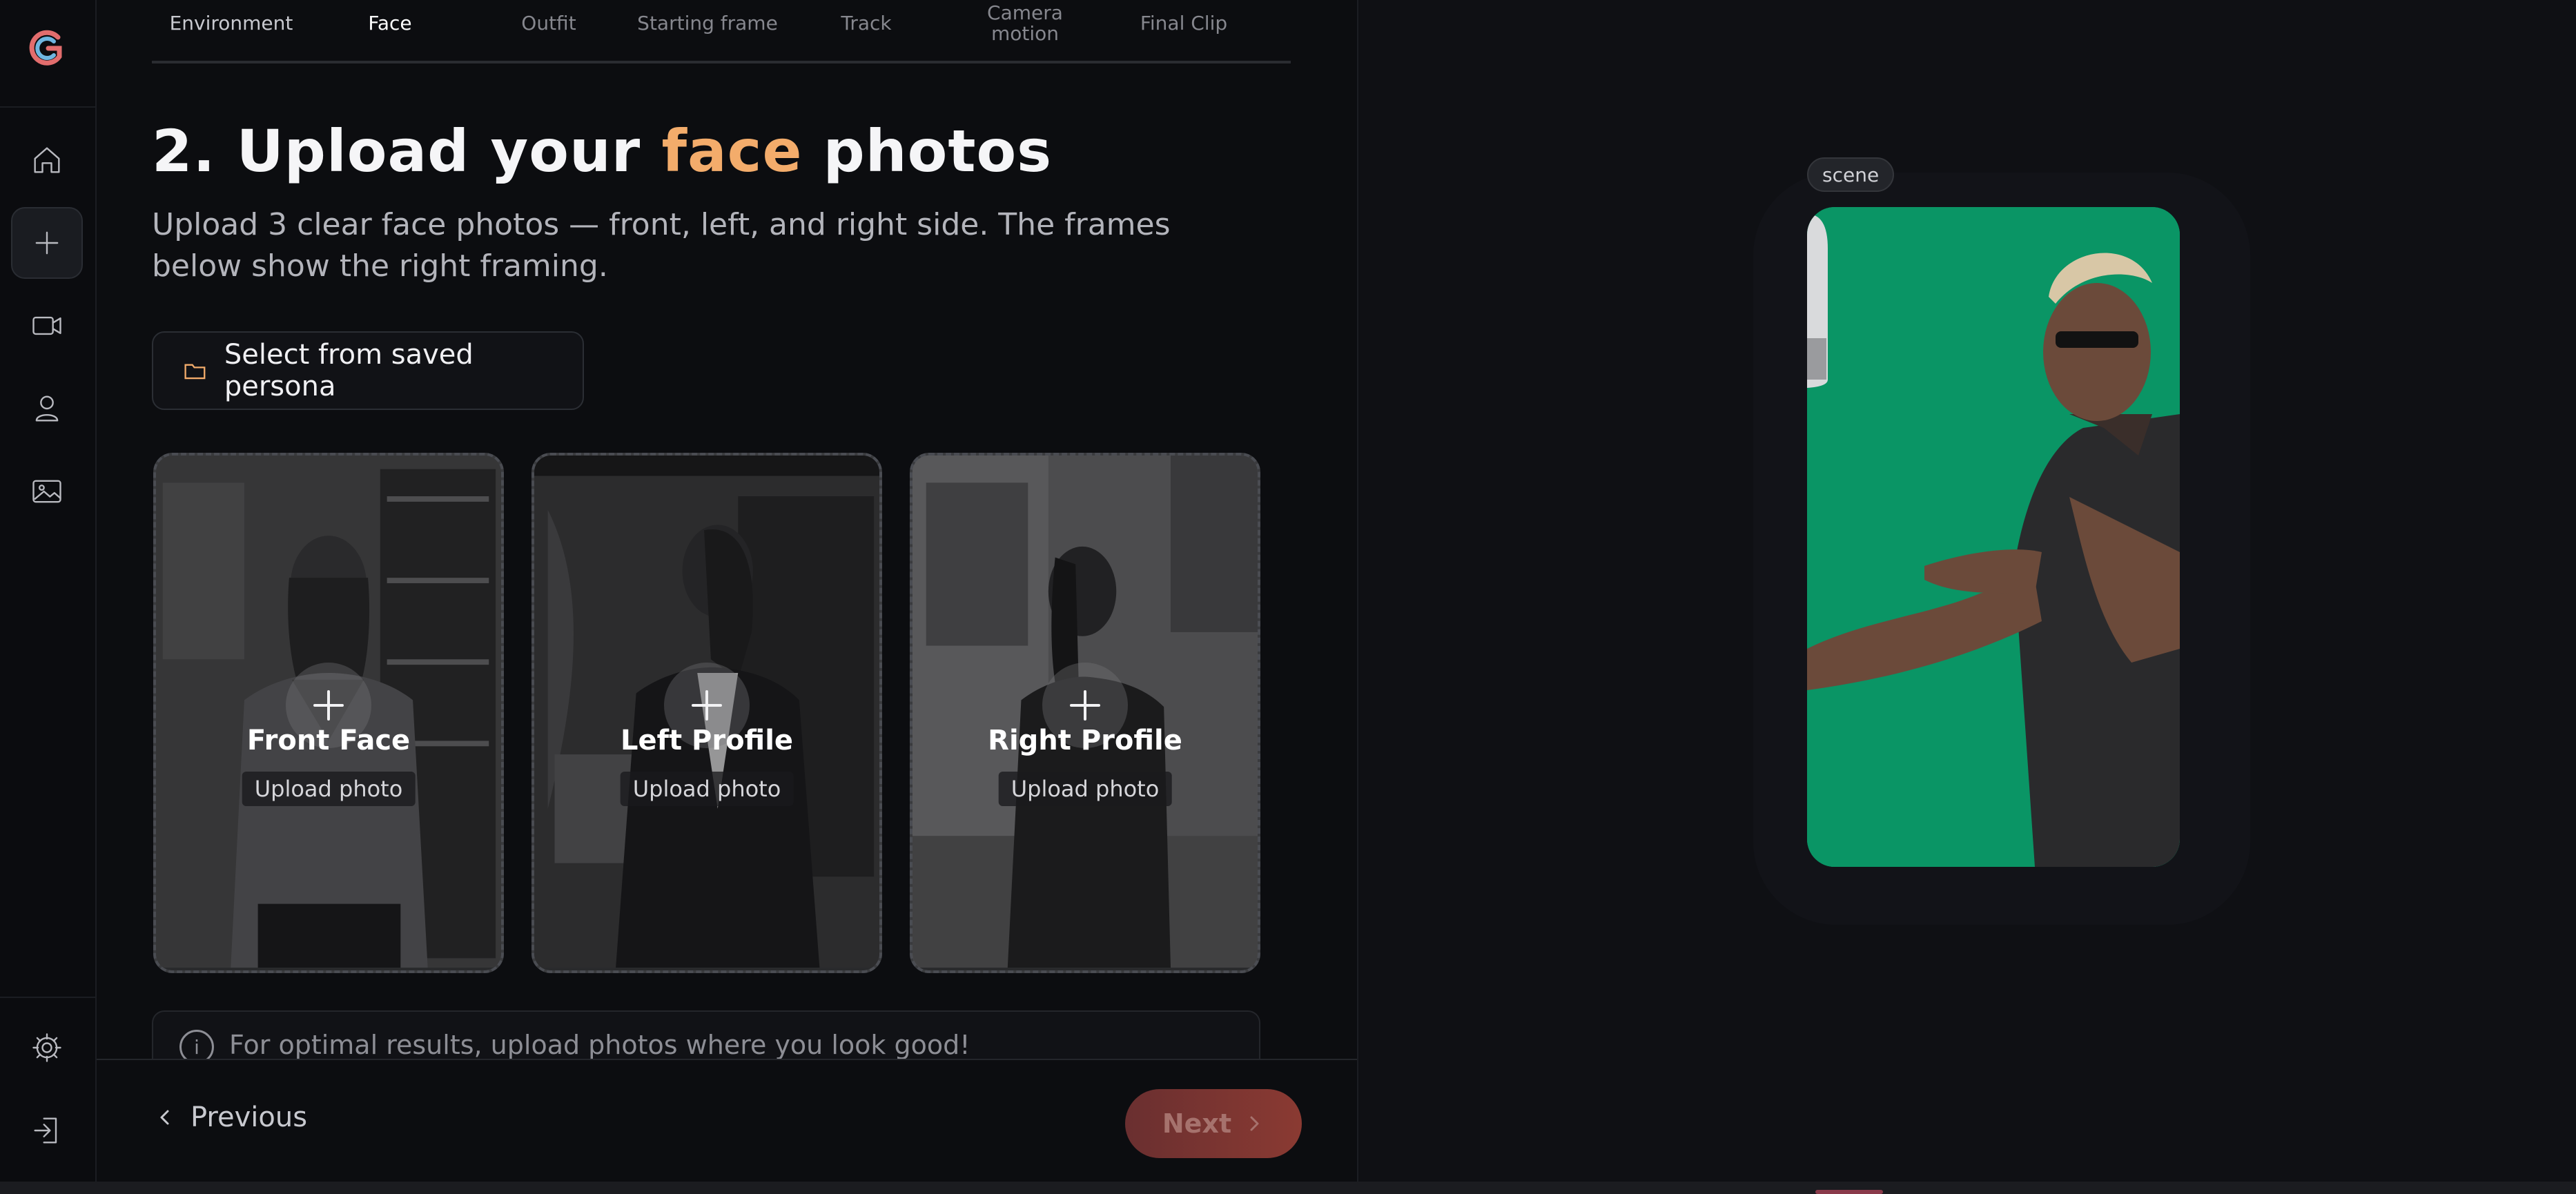 The height and width of the screenshot is (1194, 2576). I want to click on persona-button-label: Select from saved persona, so click(349, 370).